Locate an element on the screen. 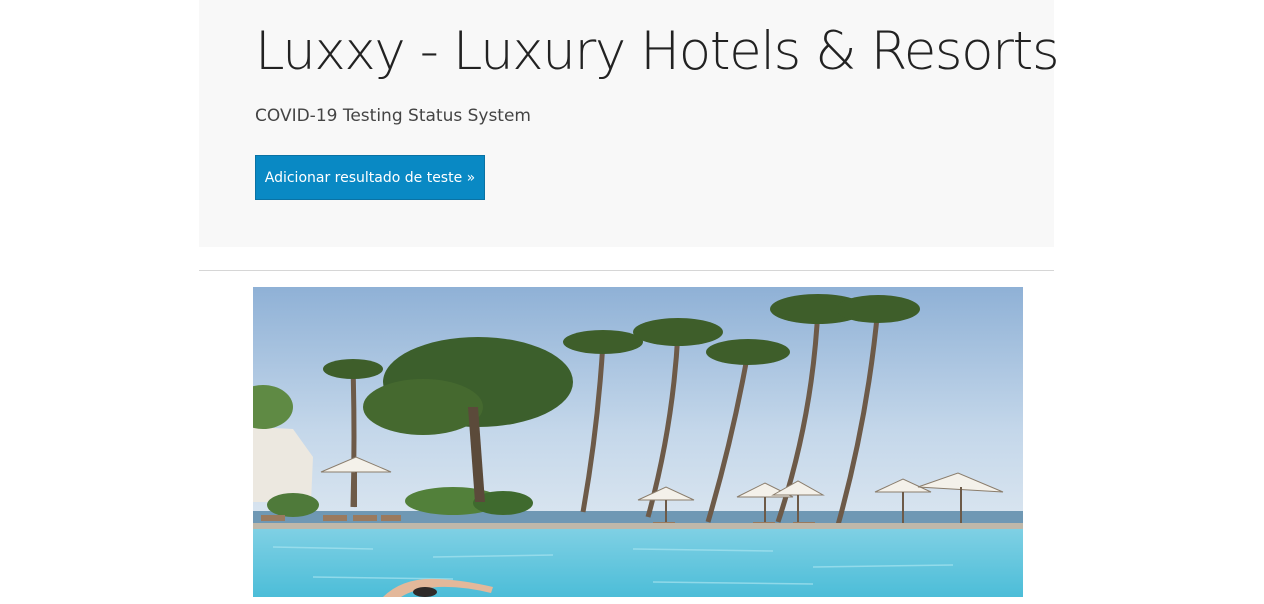 The width and height of the screenshot is (1264, 604). divider is located at coordinates (626, 270).